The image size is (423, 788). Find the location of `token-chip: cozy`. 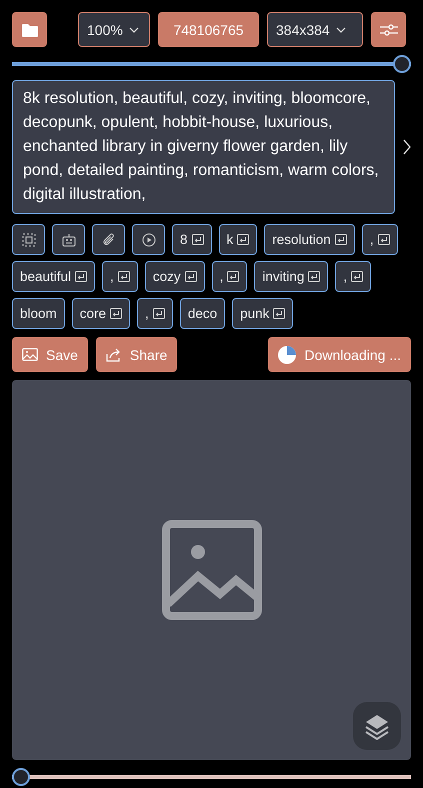

token-chip: cozy is located at coordinates (174, 276).